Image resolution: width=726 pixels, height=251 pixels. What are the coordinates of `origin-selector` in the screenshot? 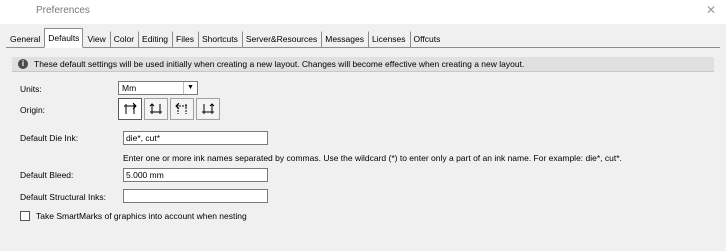 It's located at (170, 109).